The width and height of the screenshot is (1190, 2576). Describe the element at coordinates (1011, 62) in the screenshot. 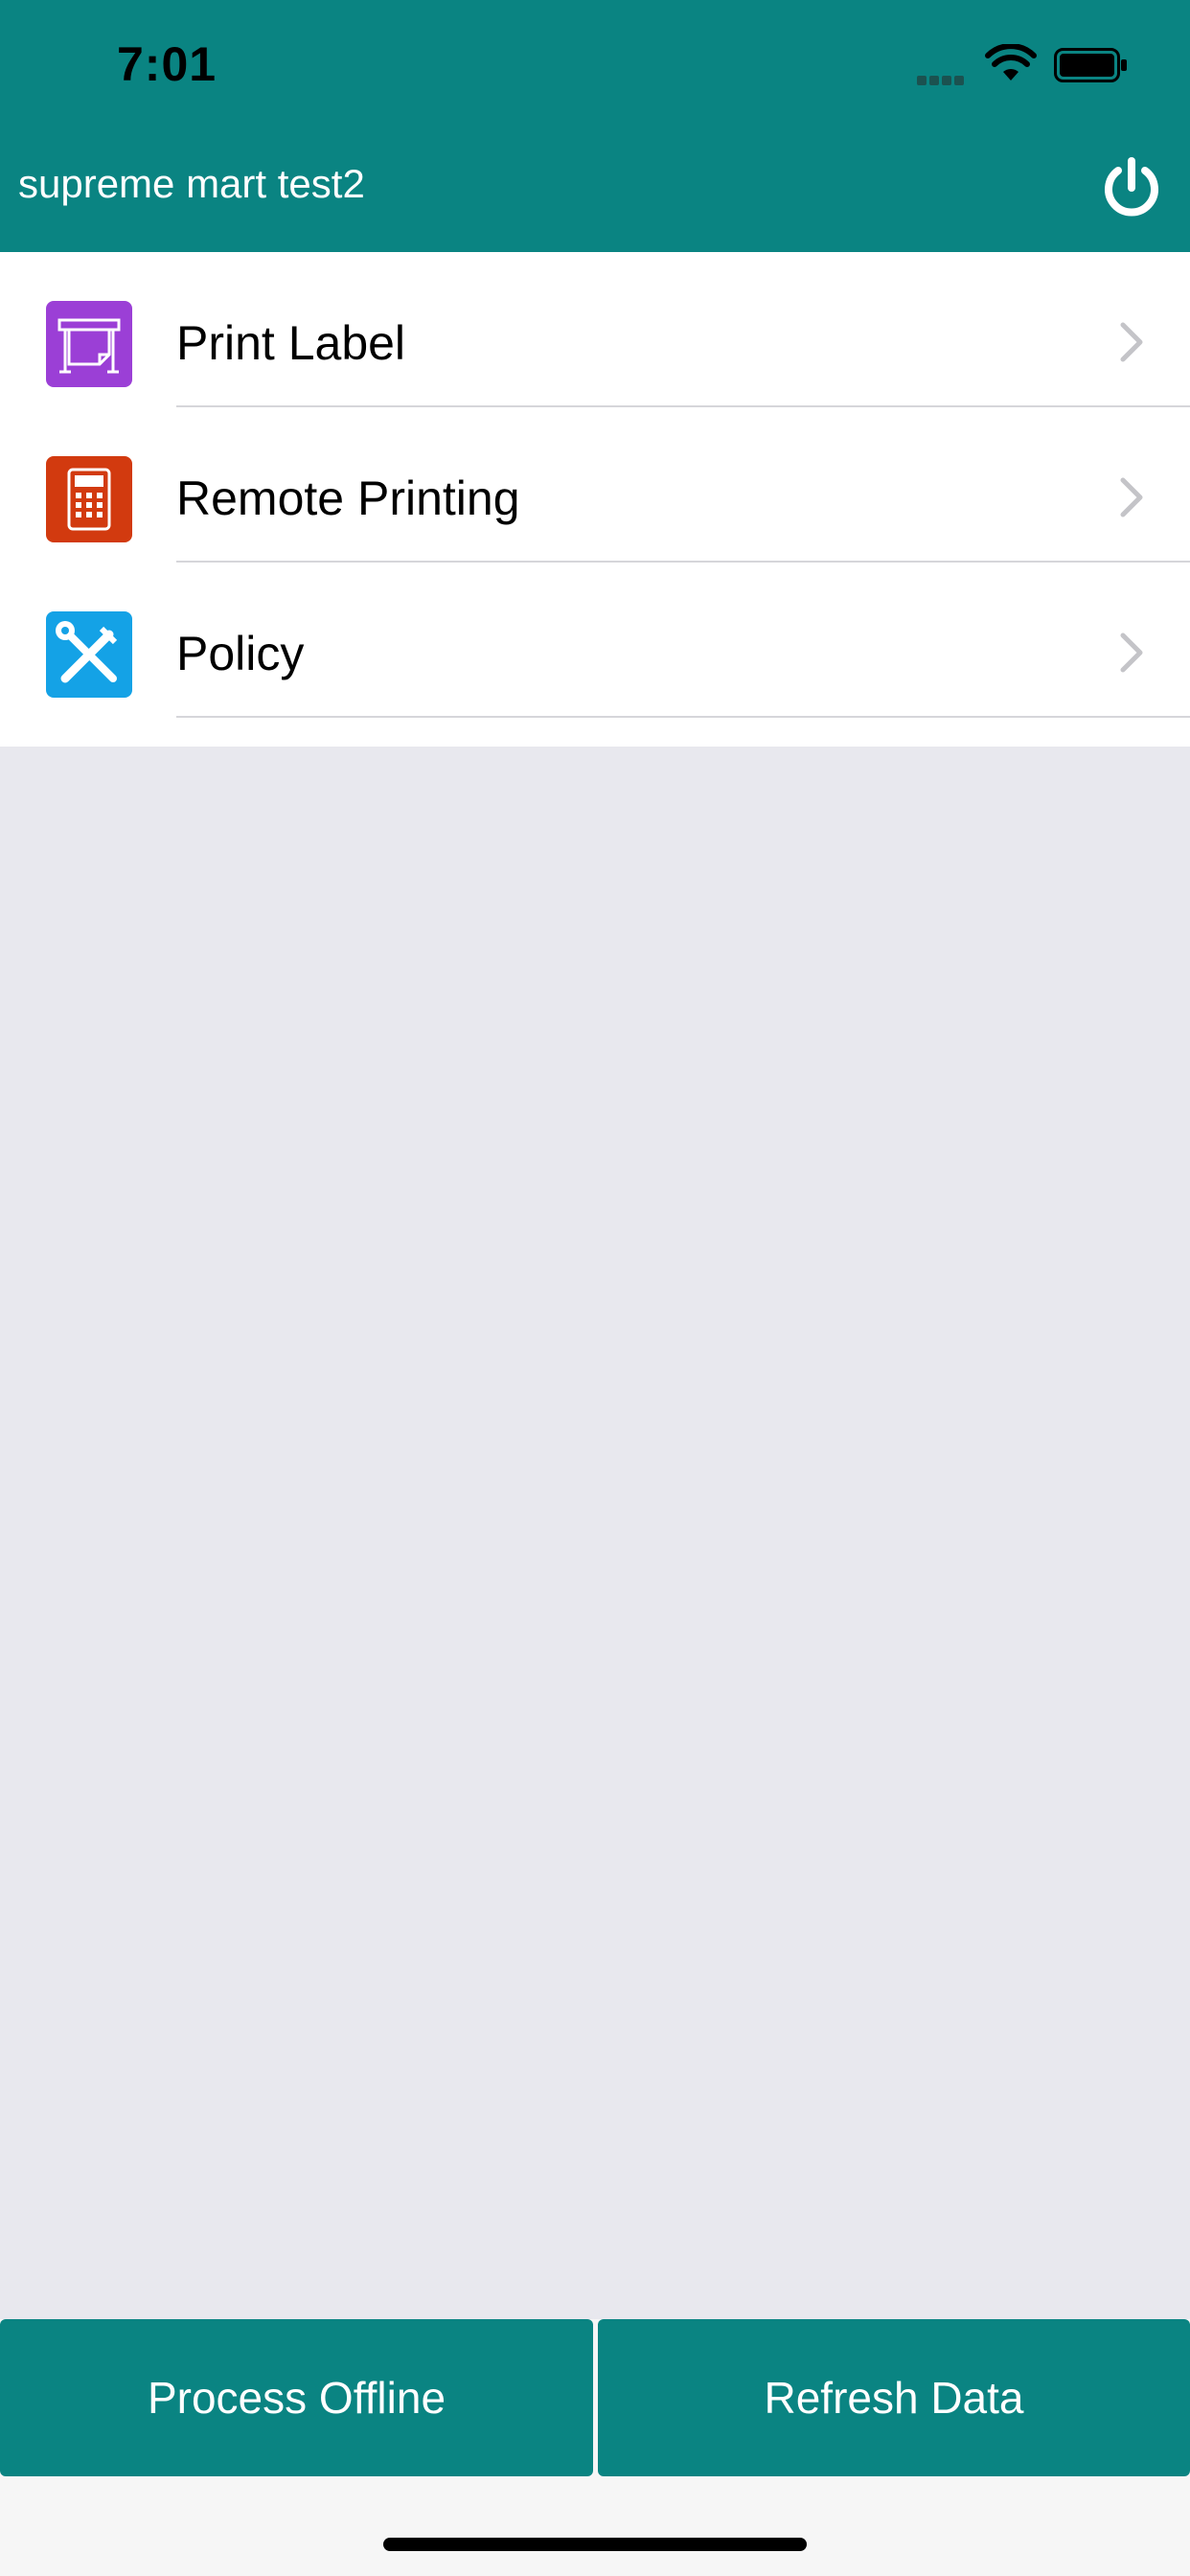

I see `wifi-icon` at that location.